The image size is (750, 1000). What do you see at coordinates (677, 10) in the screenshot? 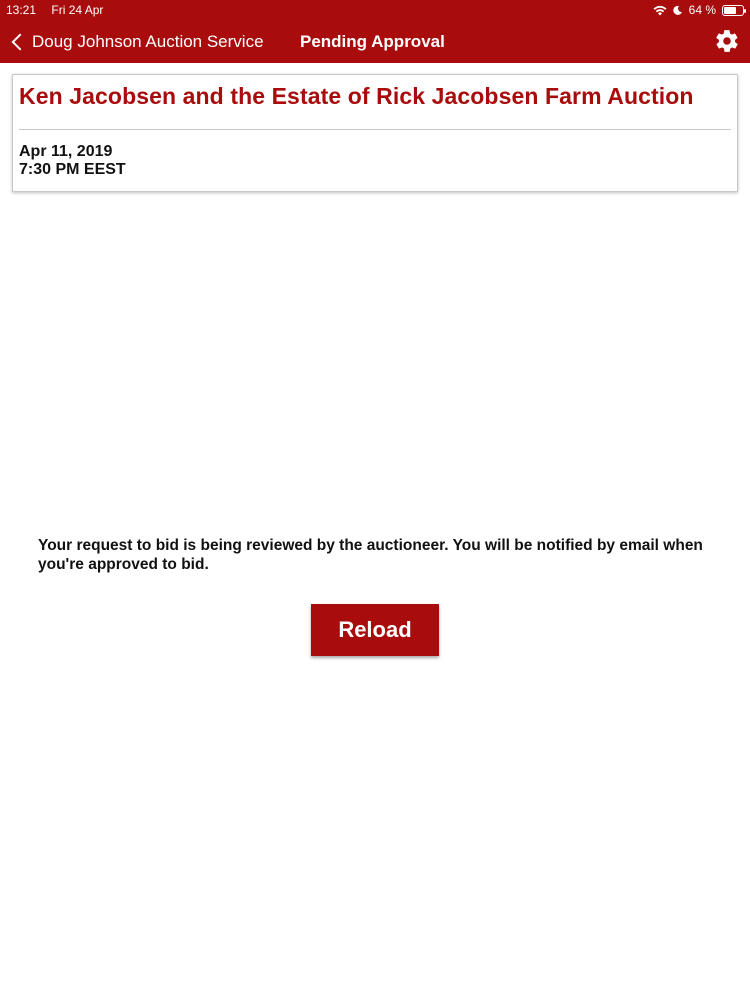
I see `moon-icon` at bounding box center [677, 10].